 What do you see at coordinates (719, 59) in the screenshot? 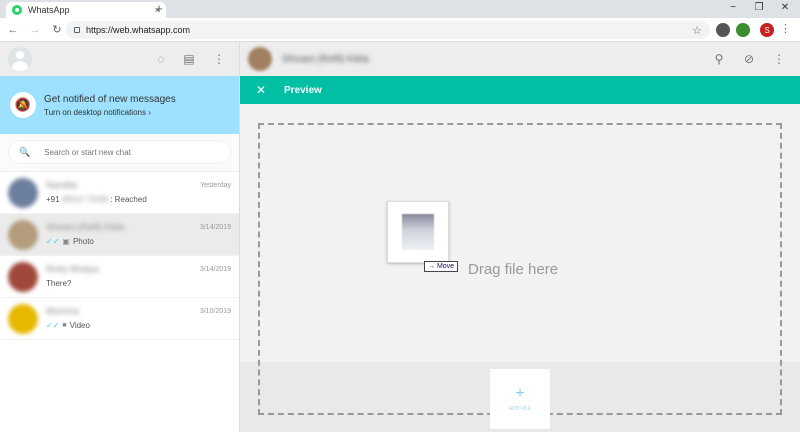
I see `search-icon: ⚲` at bounding box center [719, 59].